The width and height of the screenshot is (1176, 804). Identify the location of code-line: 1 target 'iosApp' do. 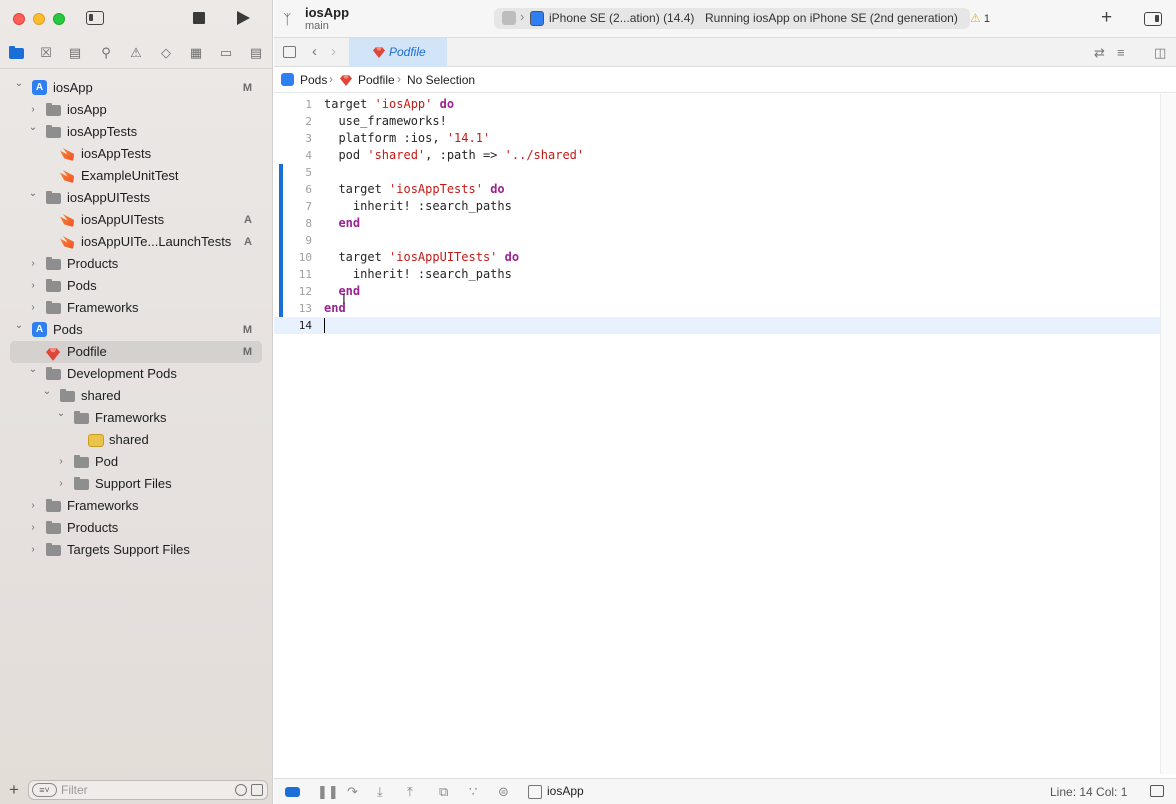
(717, 104).